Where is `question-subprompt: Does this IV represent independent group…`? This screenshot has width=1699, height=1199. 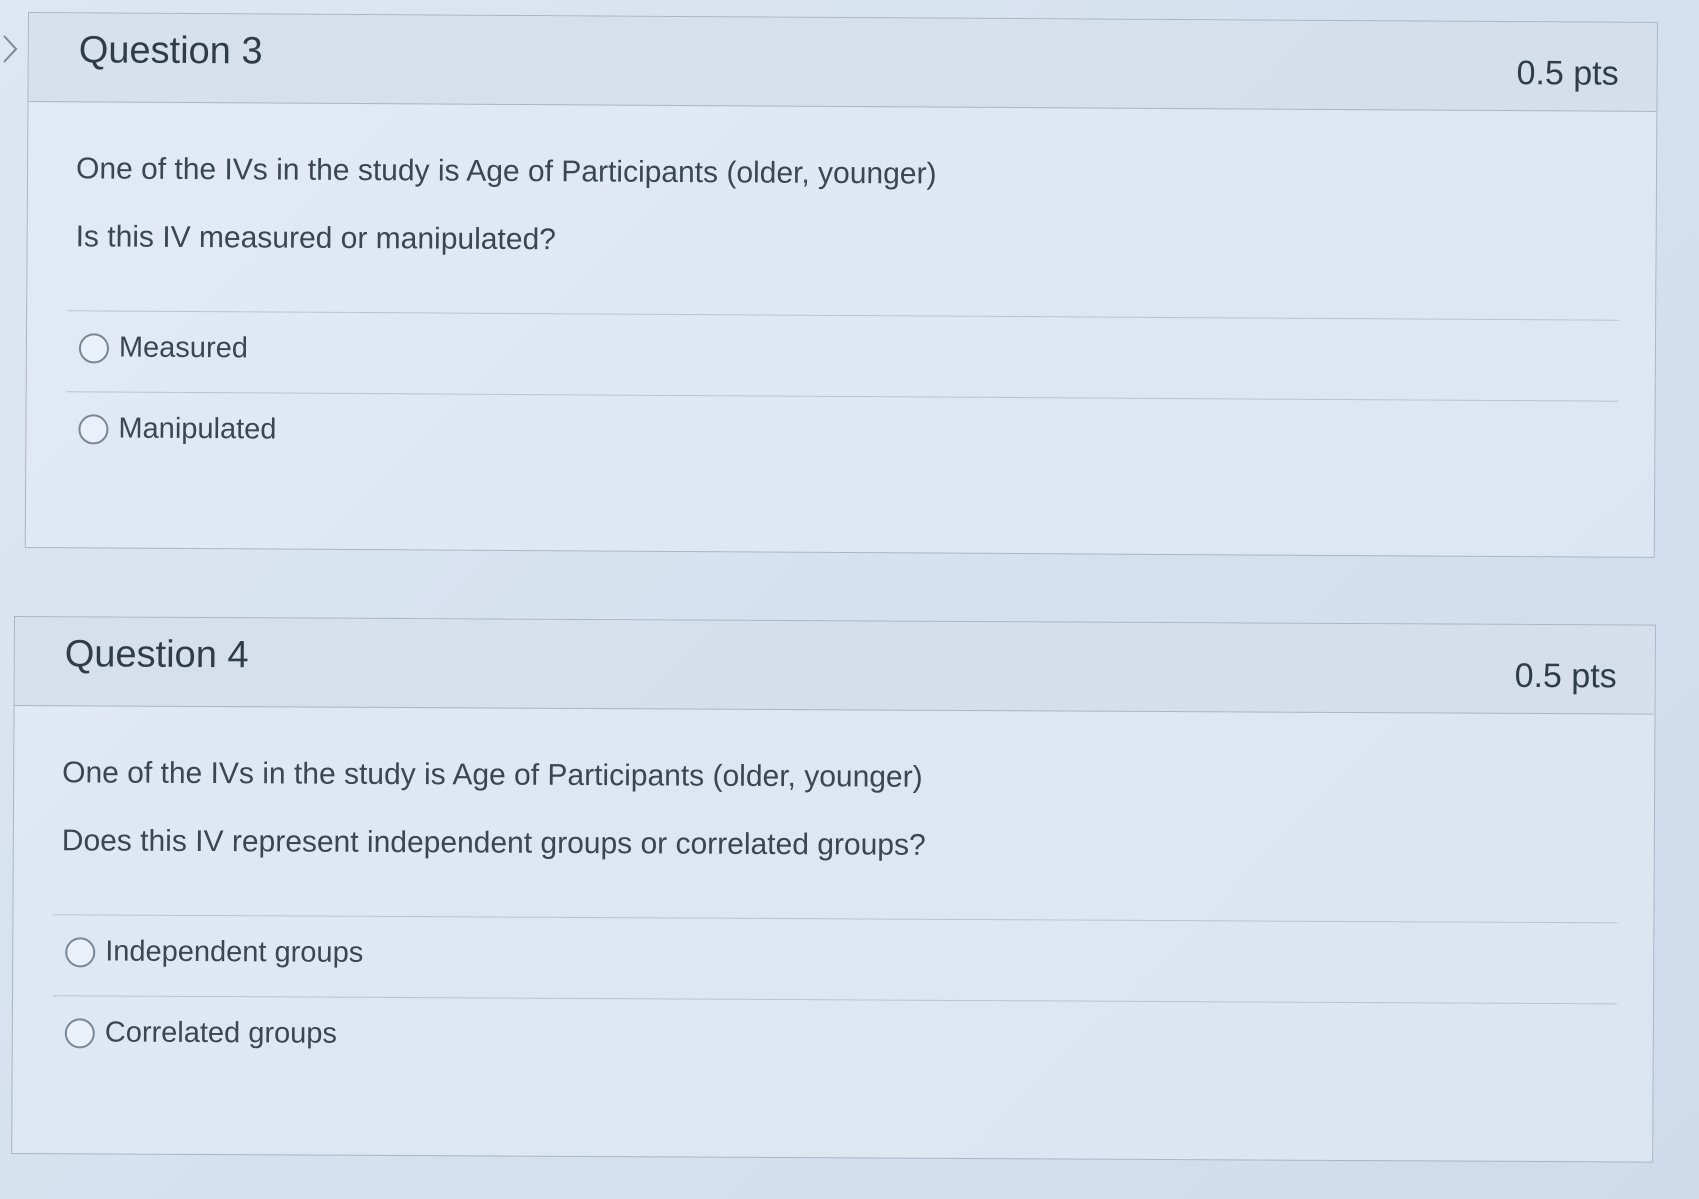 question-subprompt: Does this IV represent independent group… is located at coordinates (493, 843).